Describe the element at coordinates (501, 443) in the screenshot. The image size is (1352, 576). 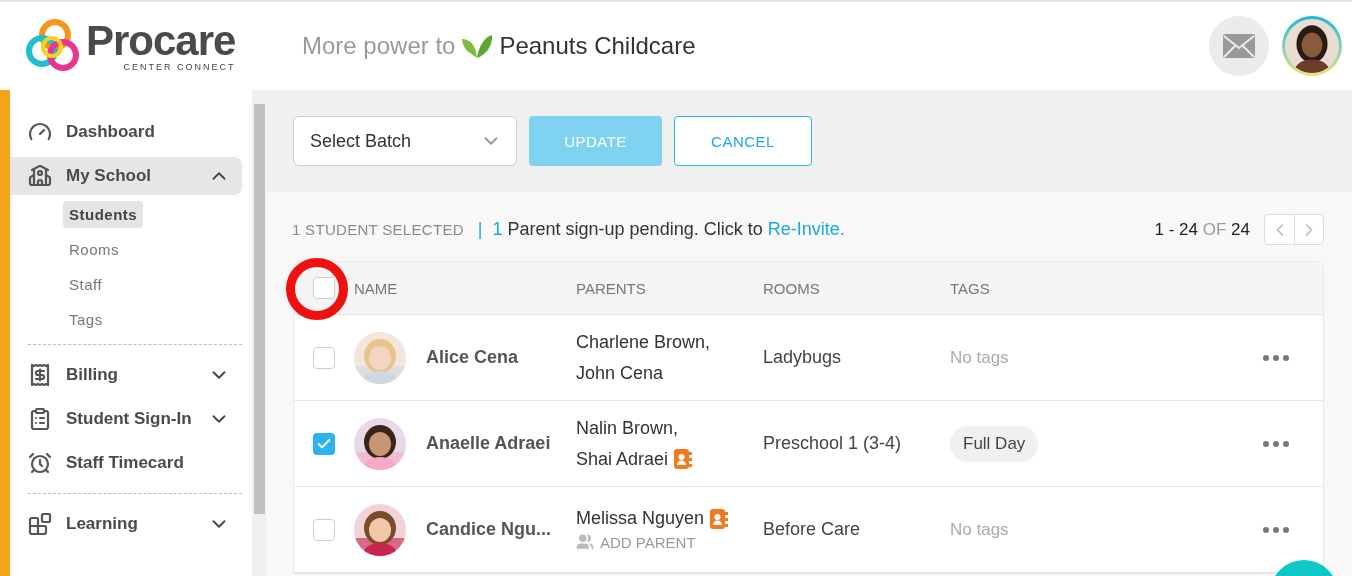
I see `student-name: Anaelle Adraei` at that location.